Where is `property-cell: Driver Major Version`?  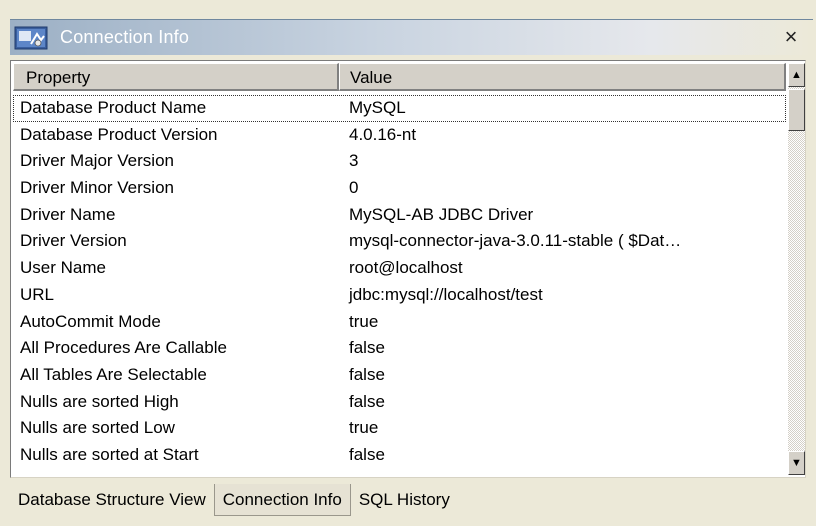
property-cell: Driver Major Version is located at coordinates (97, 161).